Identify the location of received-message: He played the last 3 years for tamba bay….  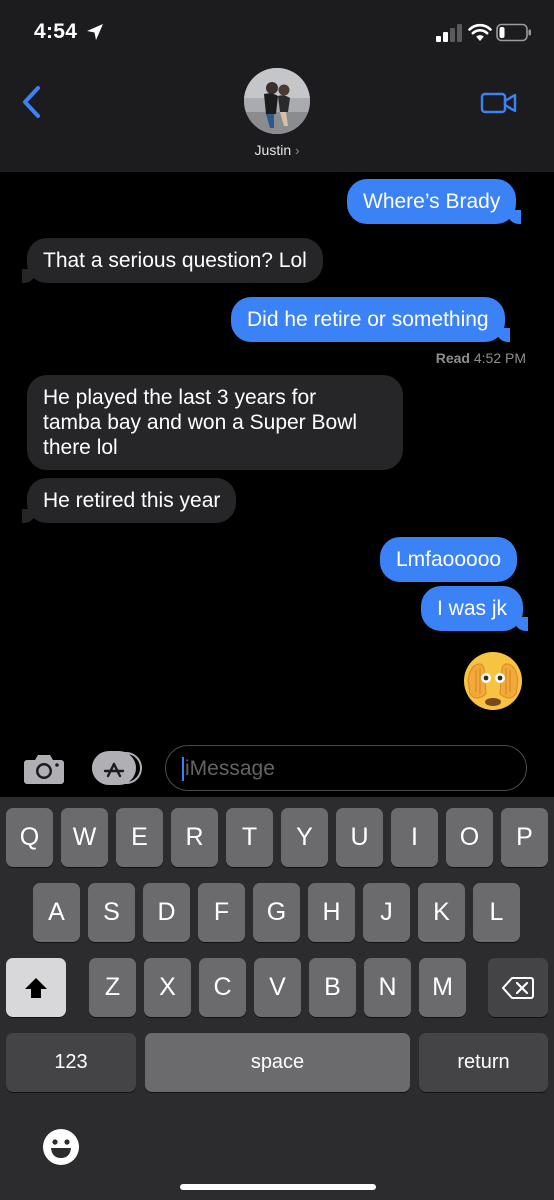
(215, 422).